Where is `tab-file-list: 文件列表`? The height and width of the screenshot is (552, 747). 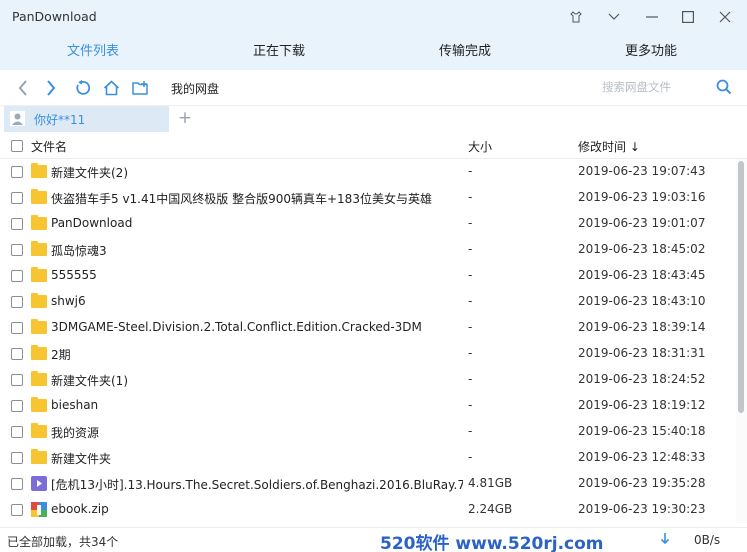 tab-file-list: 文件列表 is located at coordinates (93, 52).